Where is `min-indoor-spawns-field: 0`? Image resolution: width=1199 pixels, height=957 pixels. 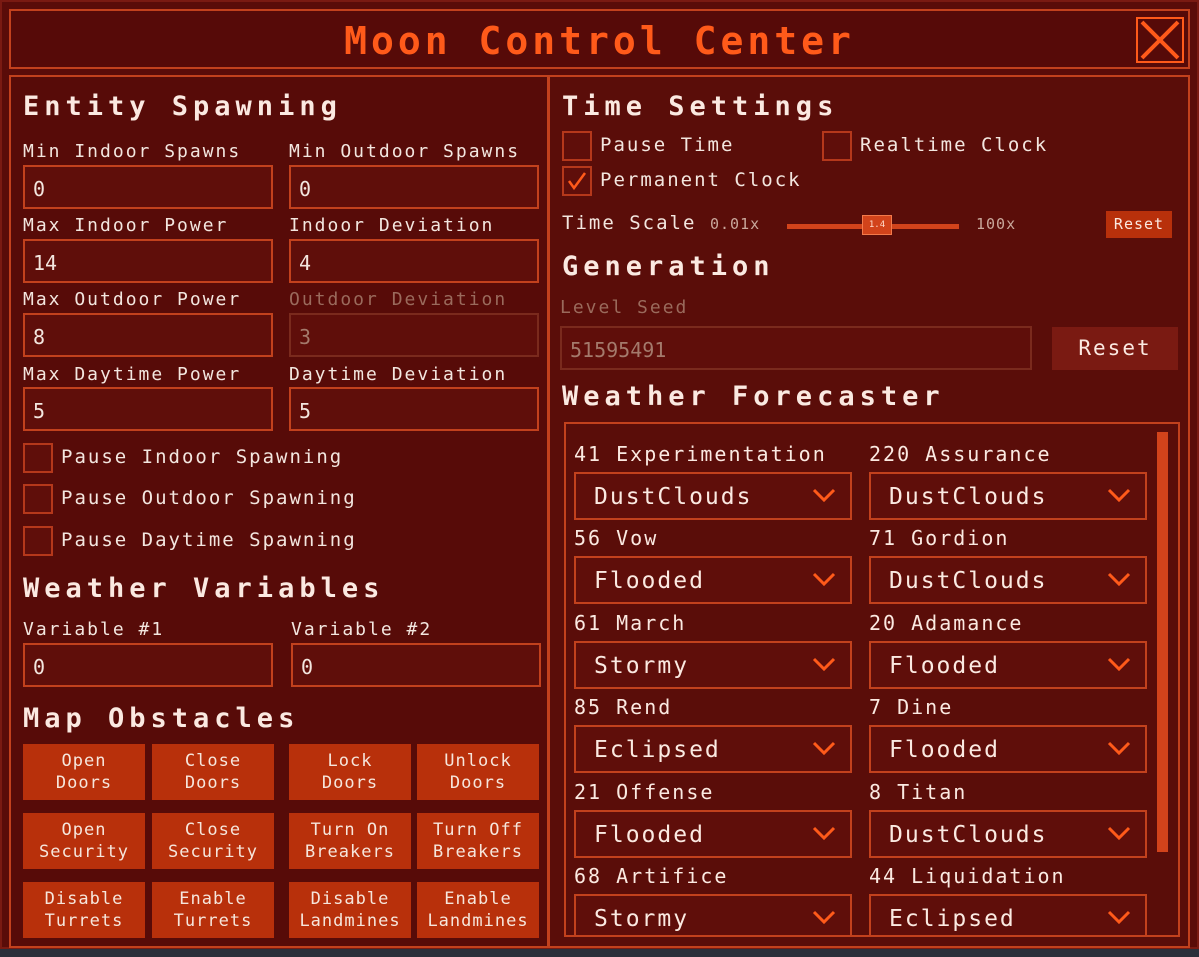 min-indoor-spawns-field: 0 is located at coordinates (148, 187).